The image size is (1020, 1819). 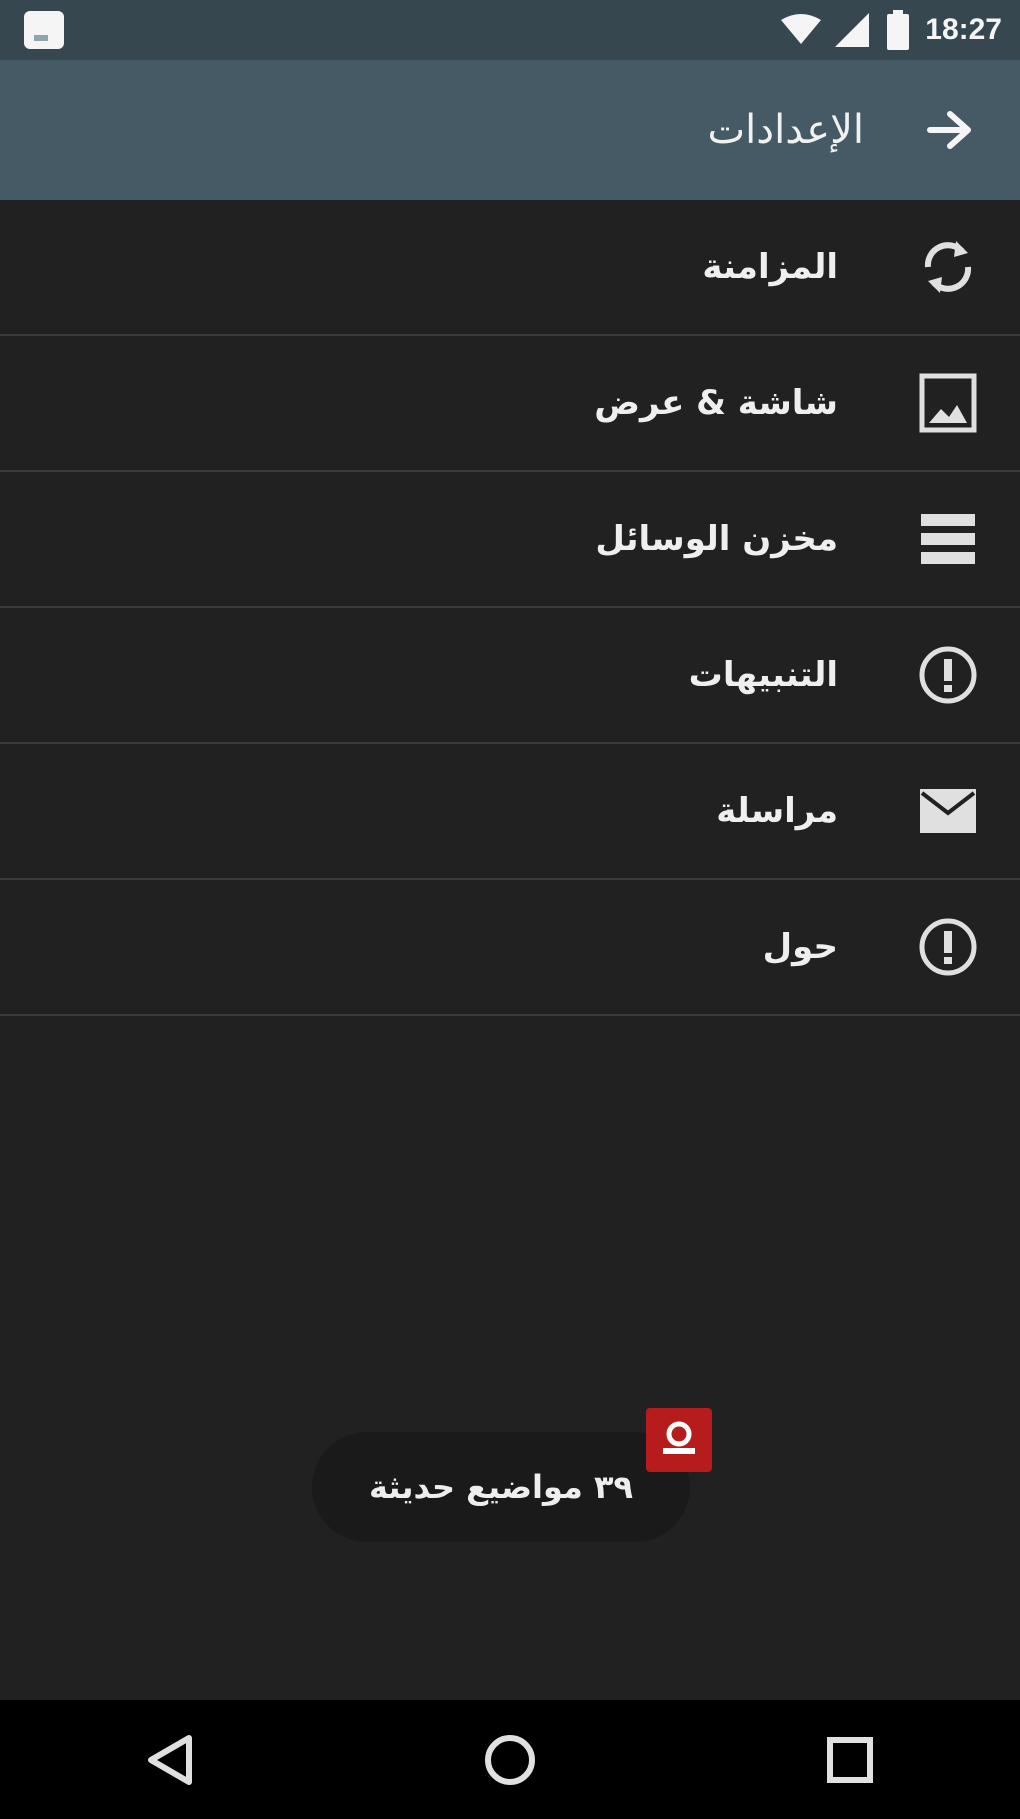 What do you see at coordinates (510, 404) in the screenshot?
I see `menu-item-display: شاشة & عرض` at bounding box center [510, 404].